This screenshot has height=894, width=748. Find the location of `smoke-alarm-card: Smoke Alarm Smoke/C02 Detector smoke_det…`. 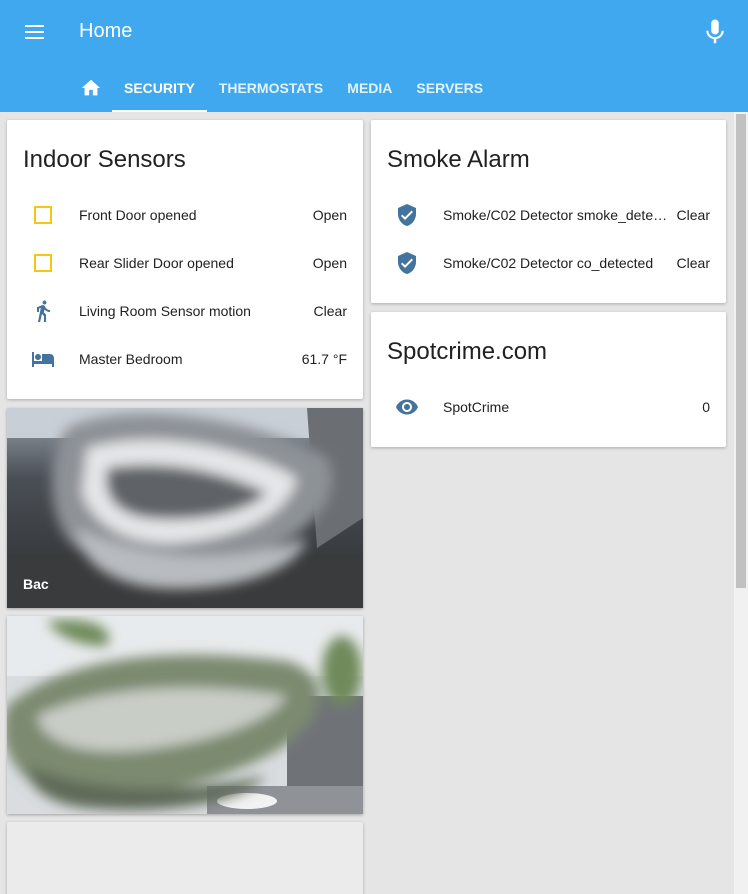

smoke-alarm-card: Smoke Alarm Smoke/C02 Detector smoke_det… is located at coordinates (548, 211).